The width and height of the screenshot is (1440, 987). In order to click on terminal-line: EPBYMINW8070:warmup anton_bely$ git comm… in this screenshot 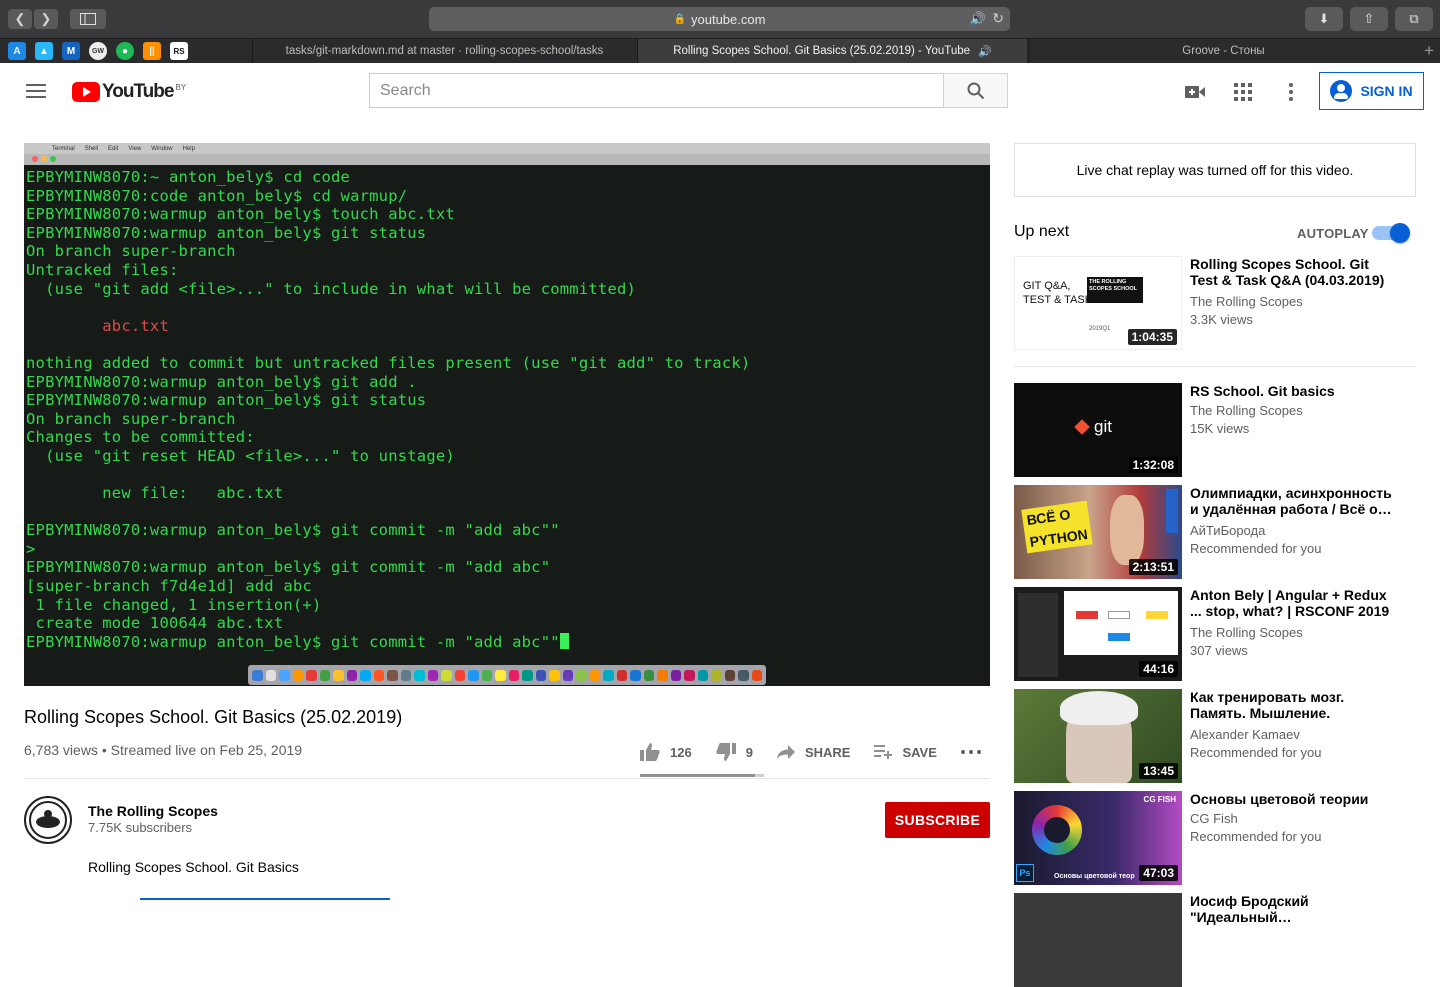, I will do `click(293, 530)`.